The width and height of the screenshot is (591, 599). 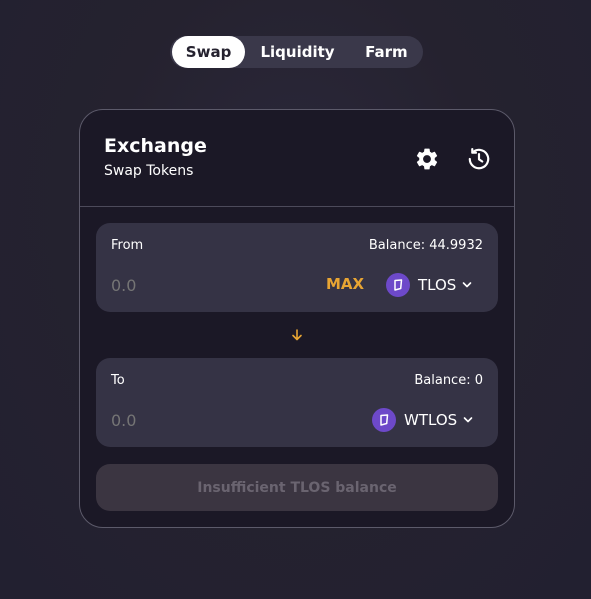 What do you see at coordinates (297, 335) in the screenshot?
I see `arrow-down-icon` at bounding box center [297, 335].